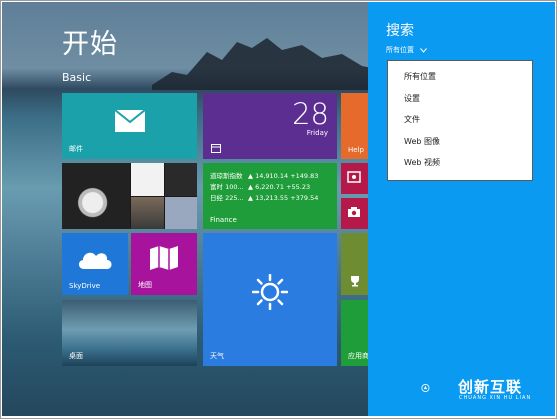 The width and height of the screenshot is (557, 419). Describe the element at coordinates (223, 220) in the screenshot. I see `tile-label: Finance` at that location.